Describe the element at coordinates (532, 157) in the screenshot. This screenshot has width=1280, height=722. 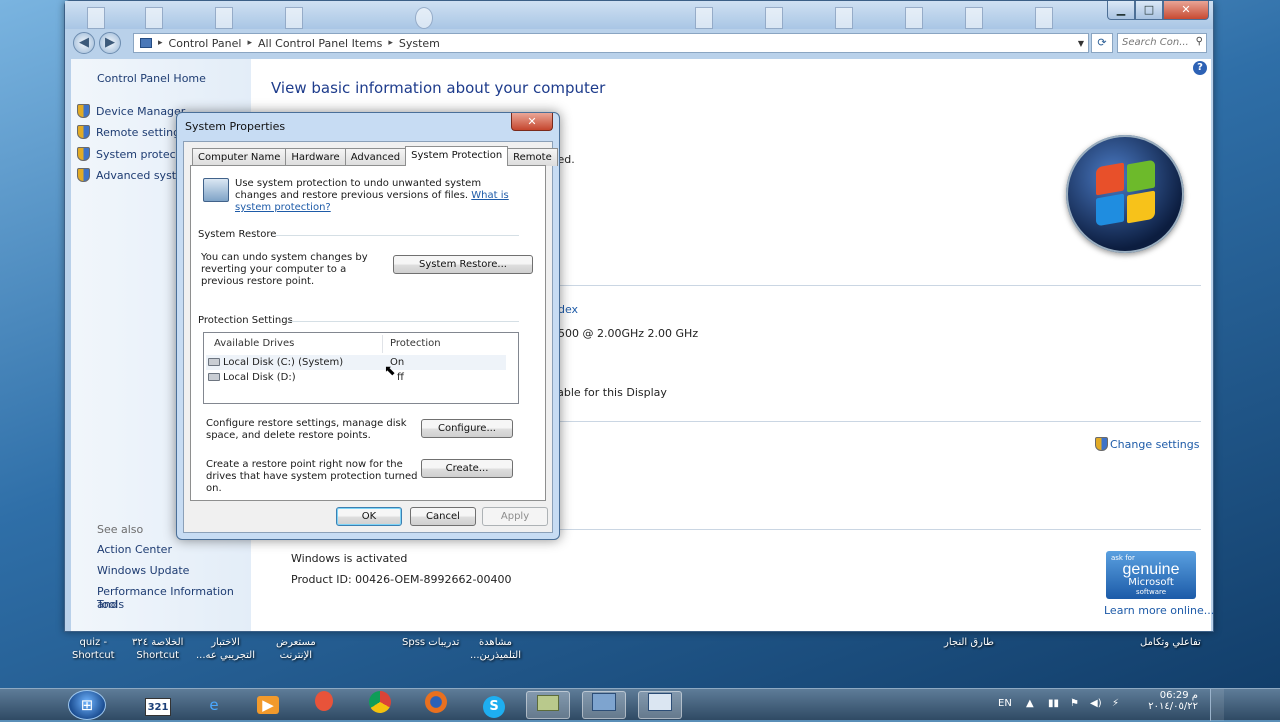
I see `tab-remote: Remote` at that location.